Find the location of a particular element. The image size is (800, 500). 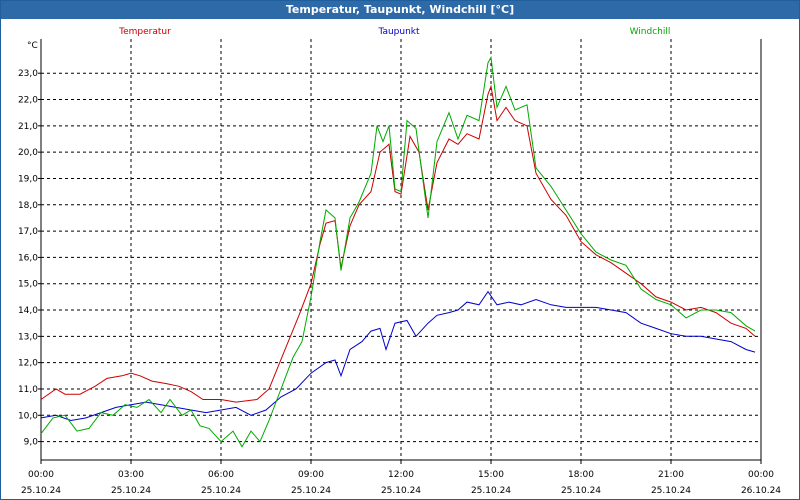

y-tick-label: 23,0 is located at coordinates (28, 74).